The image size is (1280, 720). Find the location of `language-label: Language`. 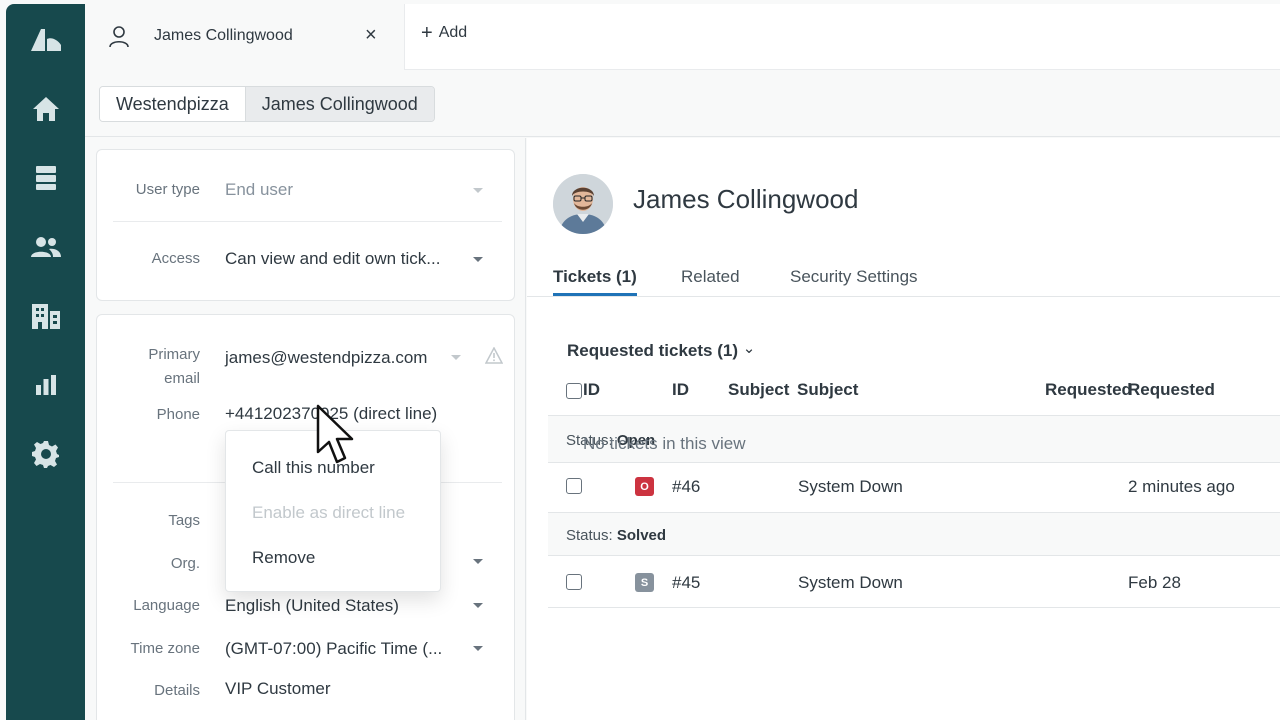

language-label: Language is located at coordinates (166, 605).